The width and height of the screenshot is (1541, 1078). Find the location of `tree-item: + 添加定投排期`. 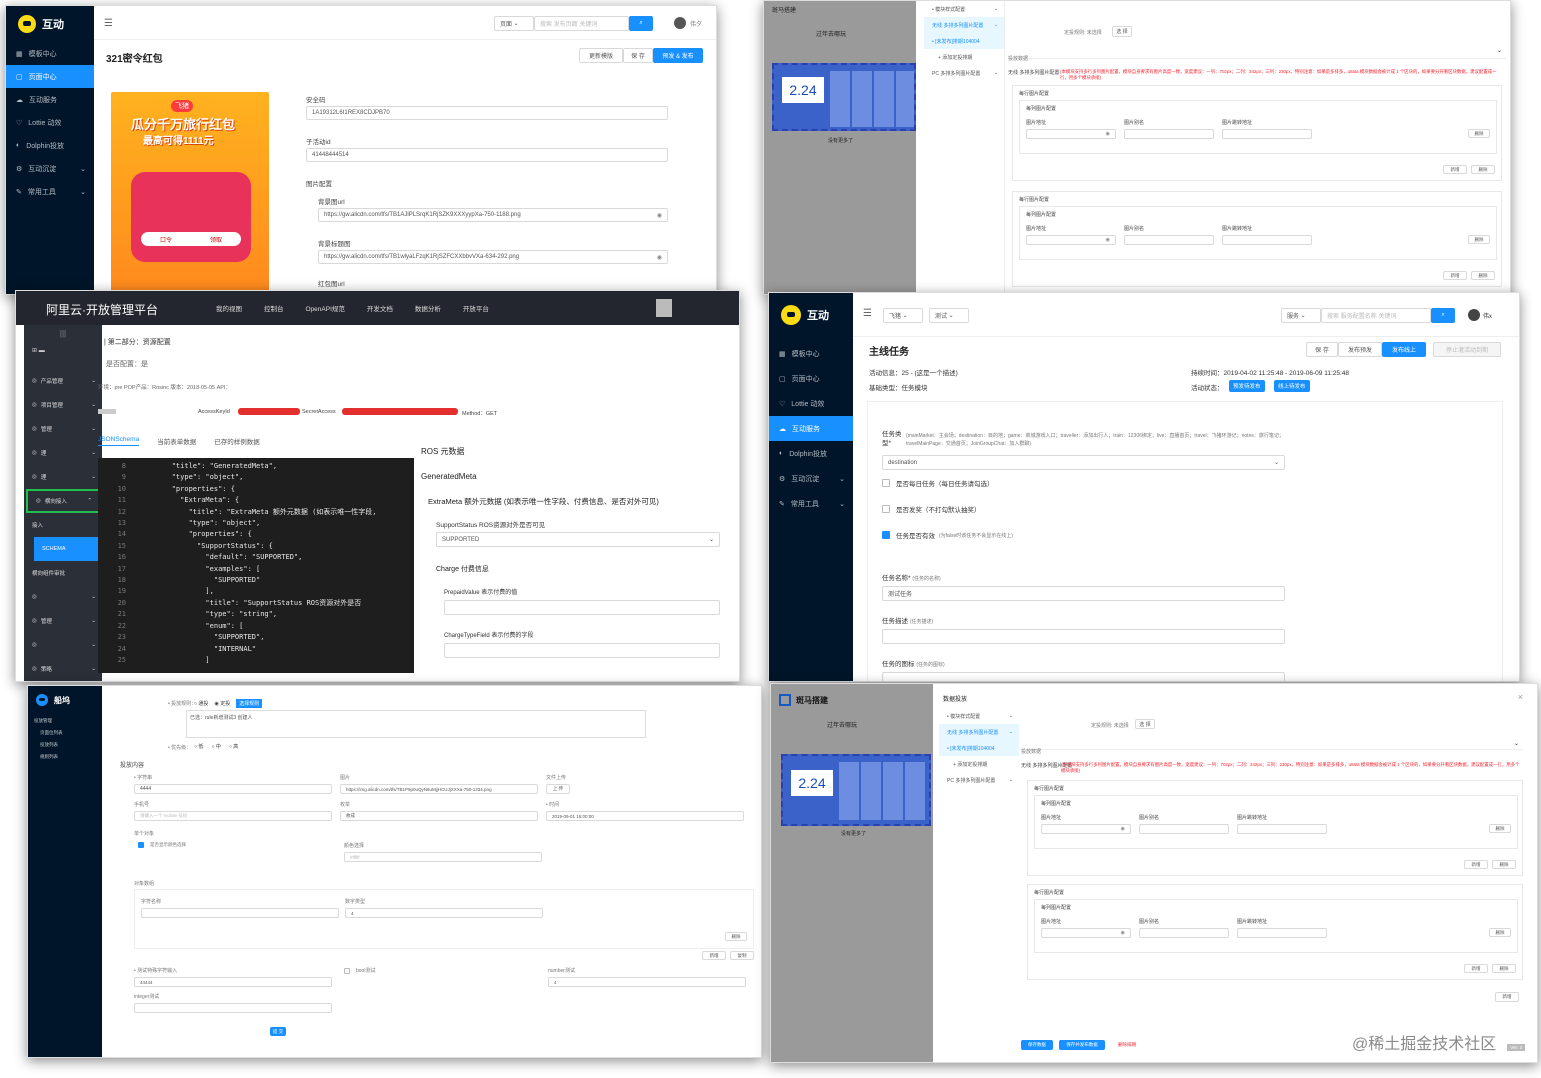

tree-item: + 添加定投排期 is located at coordinates (964, 57).